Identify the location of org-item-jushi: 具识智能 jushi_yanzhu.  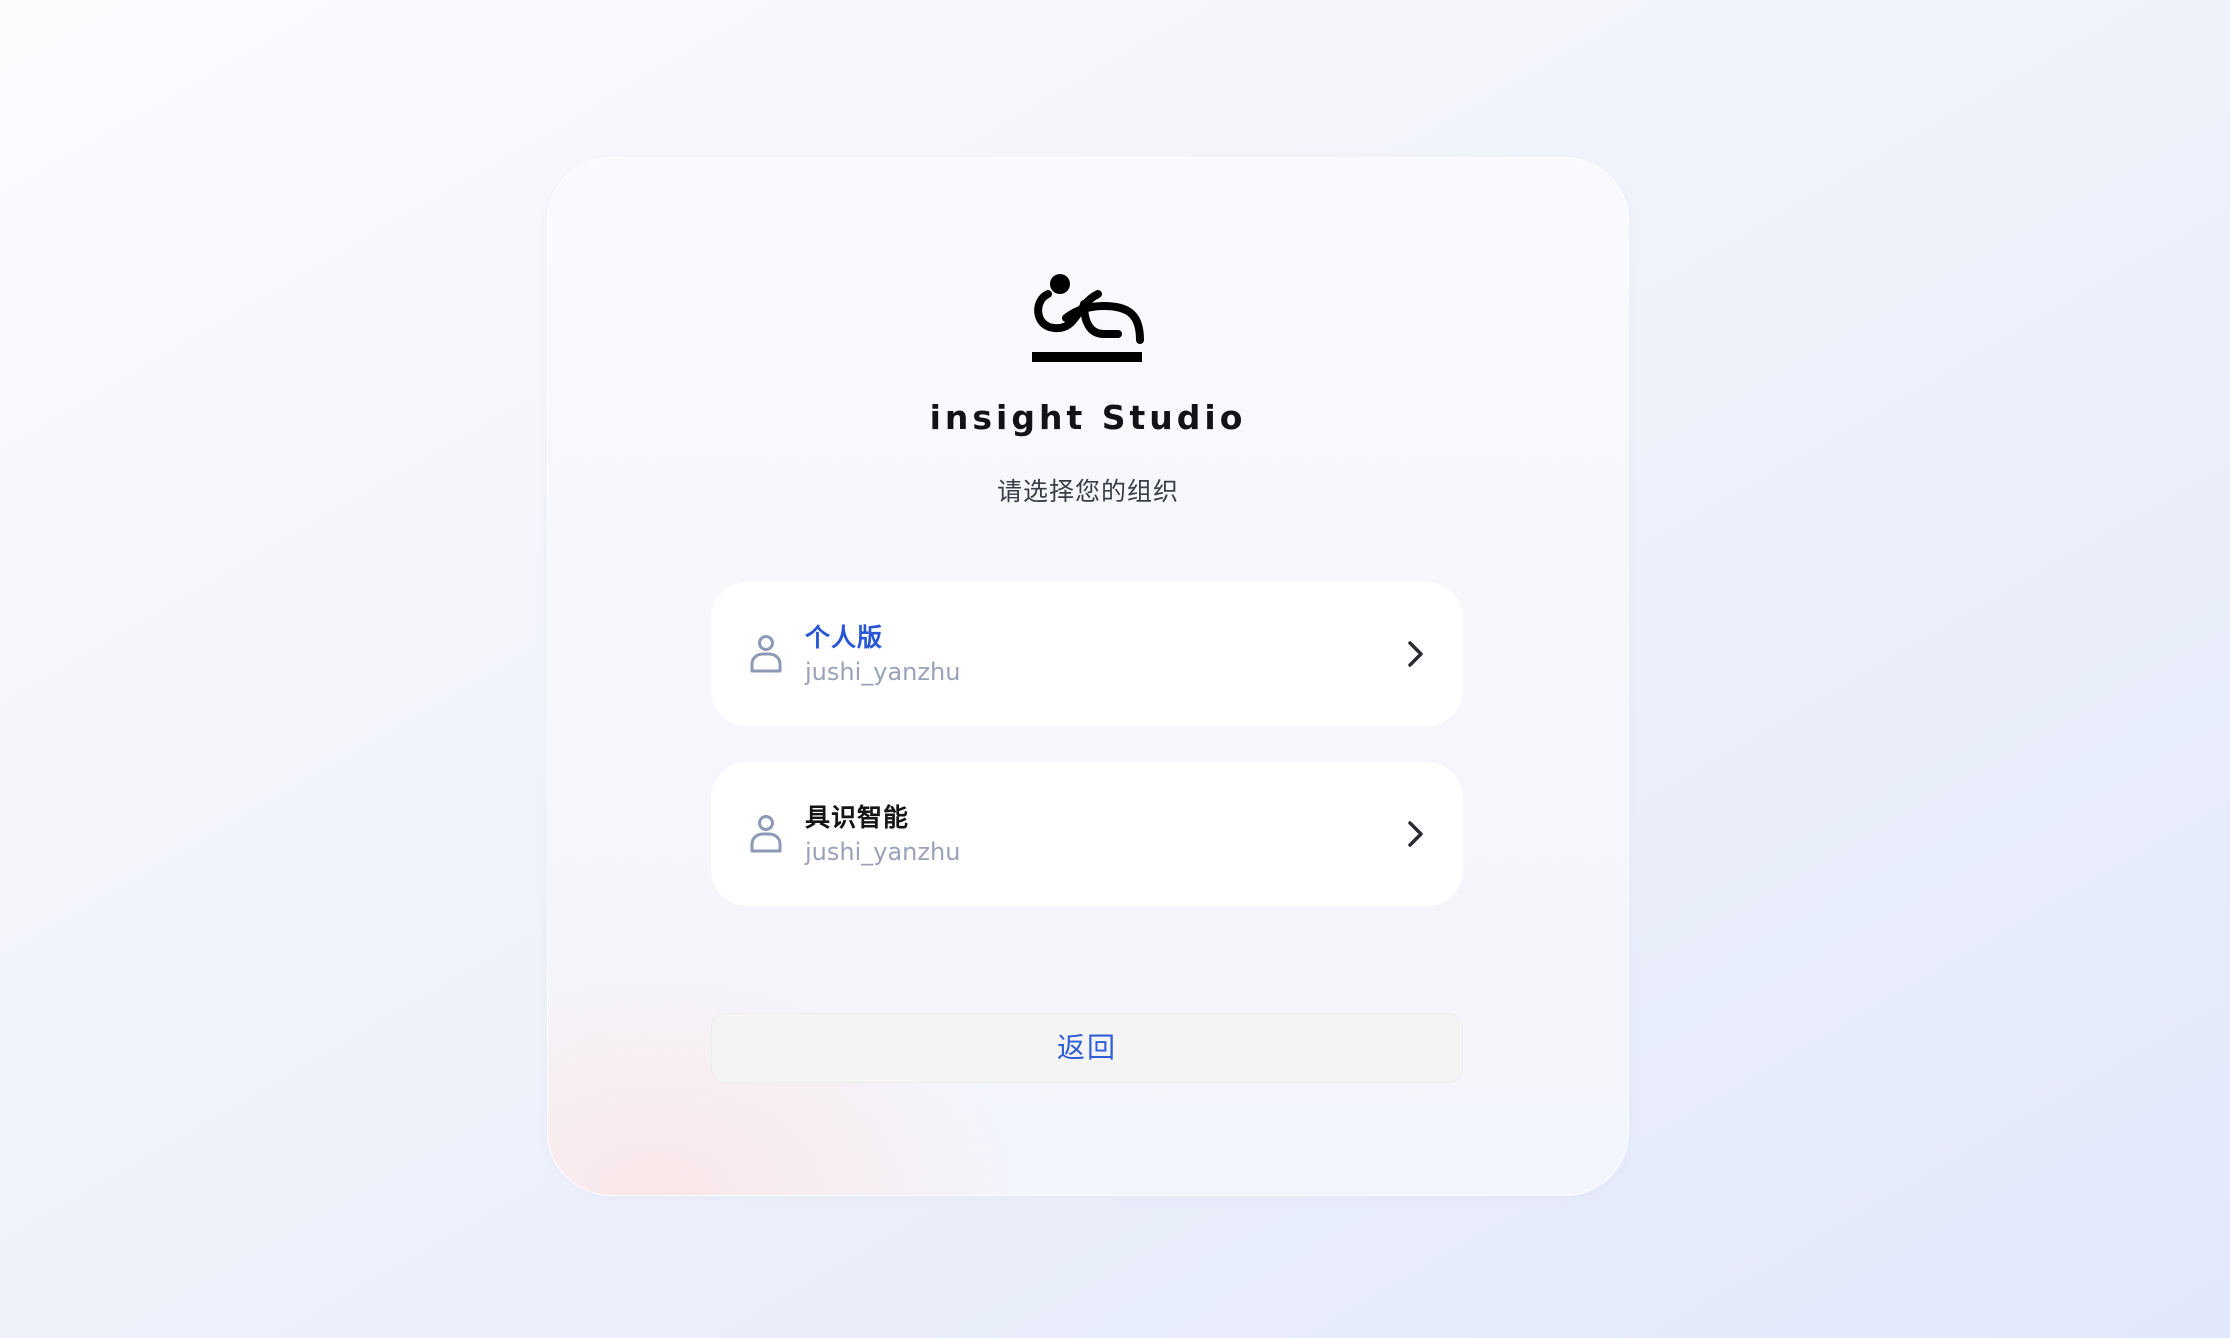
(1087, 834).